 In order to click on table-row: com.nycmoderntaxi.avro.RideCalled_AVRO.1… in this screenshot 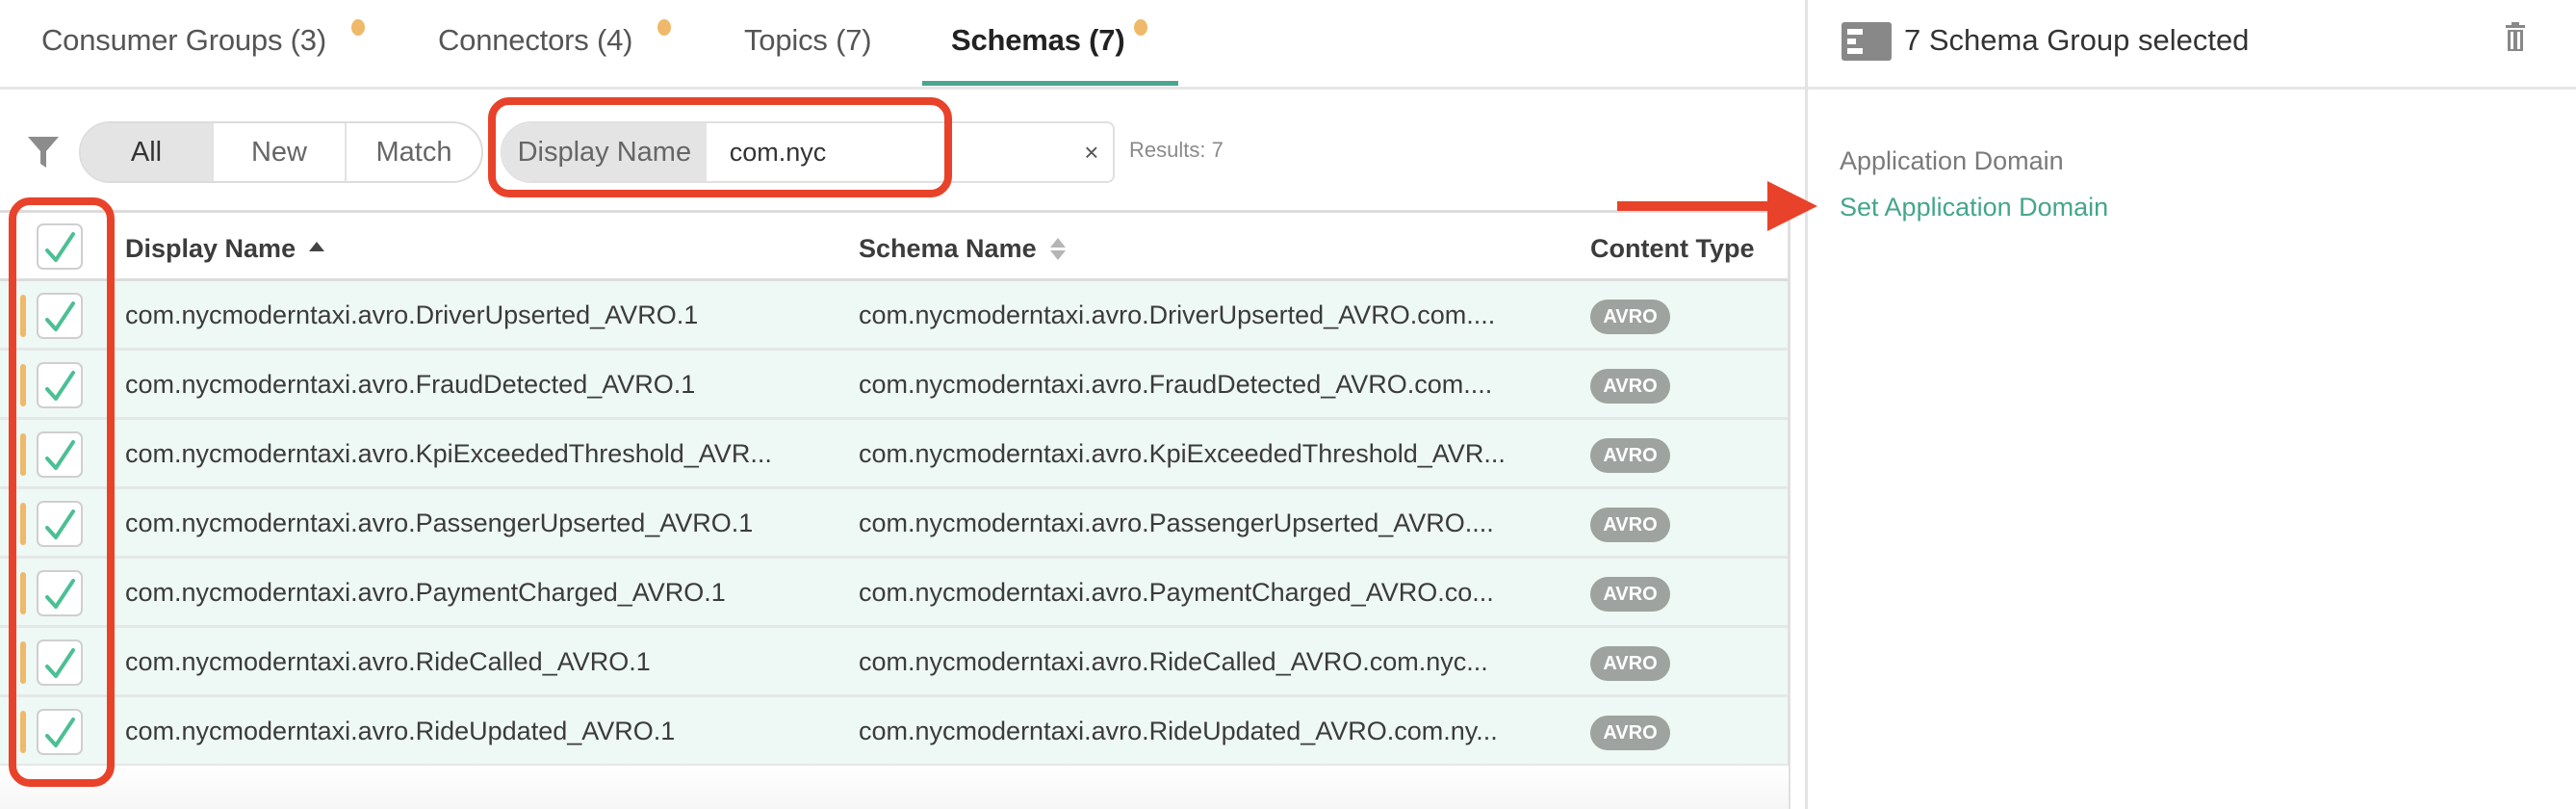, I will do `click(895, 662)`.